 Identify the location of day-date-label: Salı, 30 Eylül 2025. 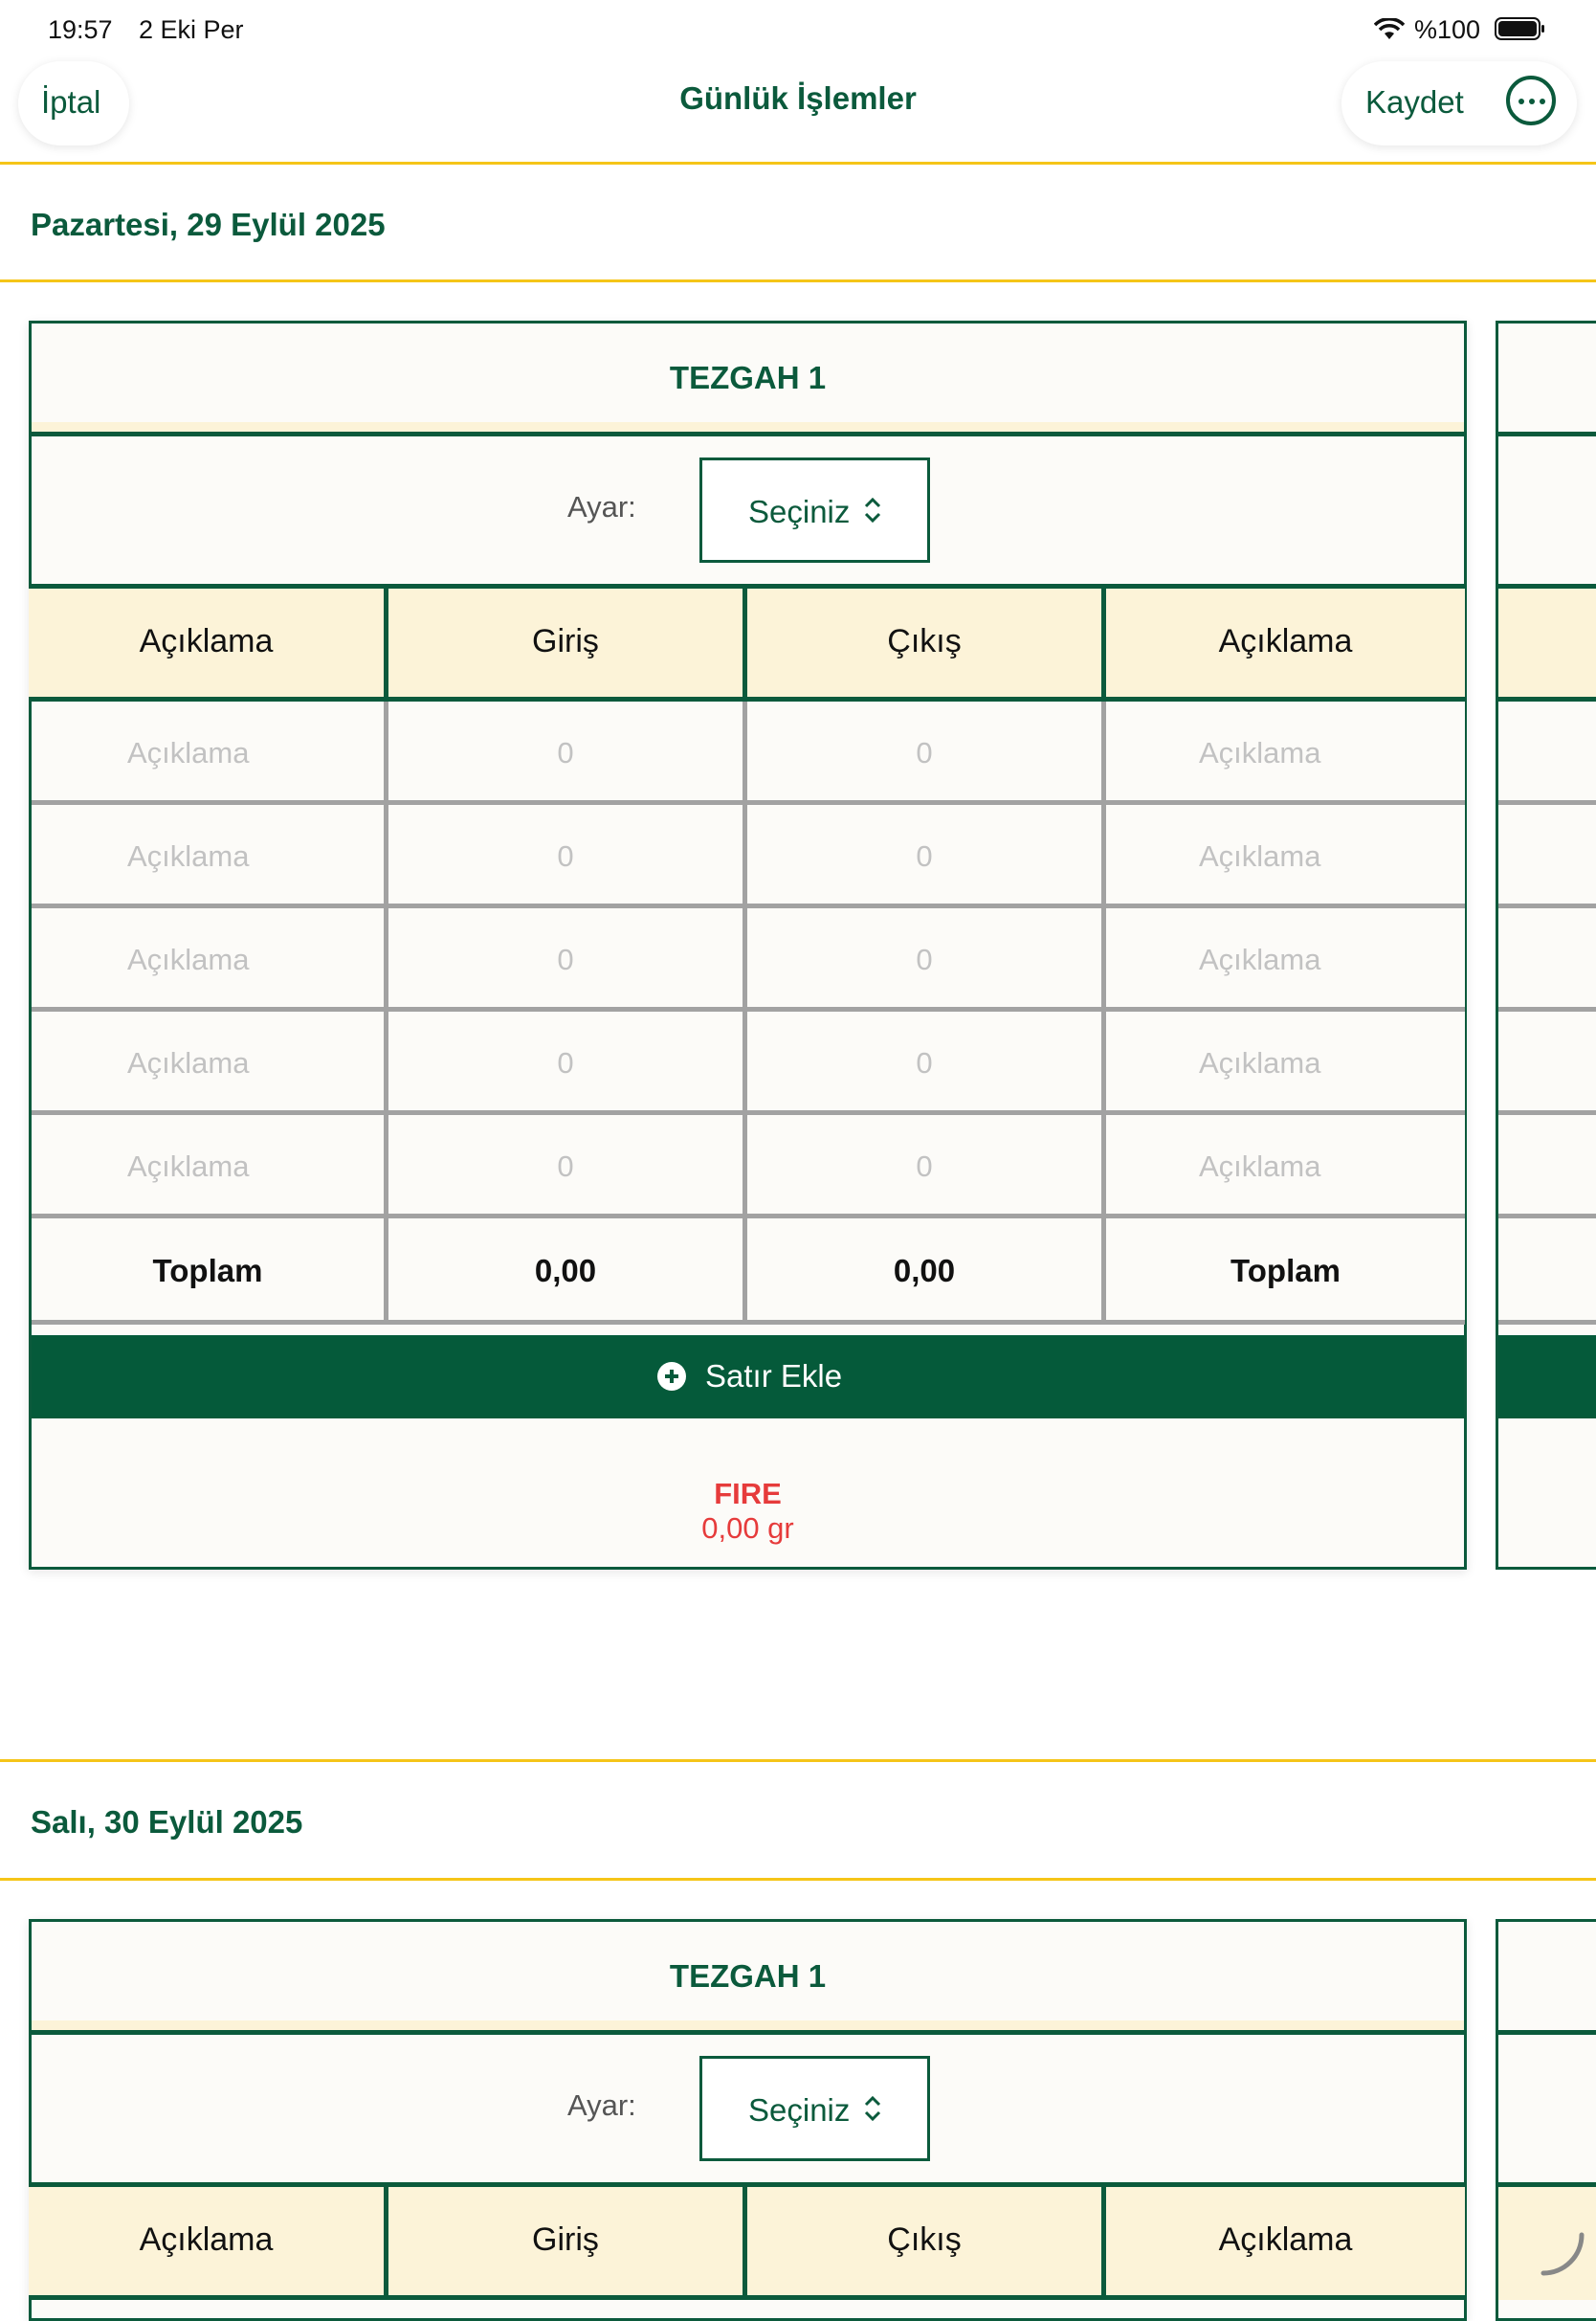
(167, 1822).